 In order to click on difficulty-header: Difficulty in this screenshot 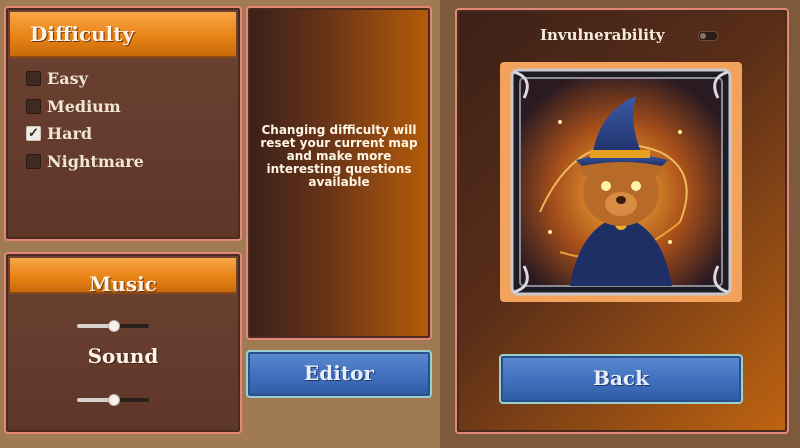, I will do `click(123, 35)`.